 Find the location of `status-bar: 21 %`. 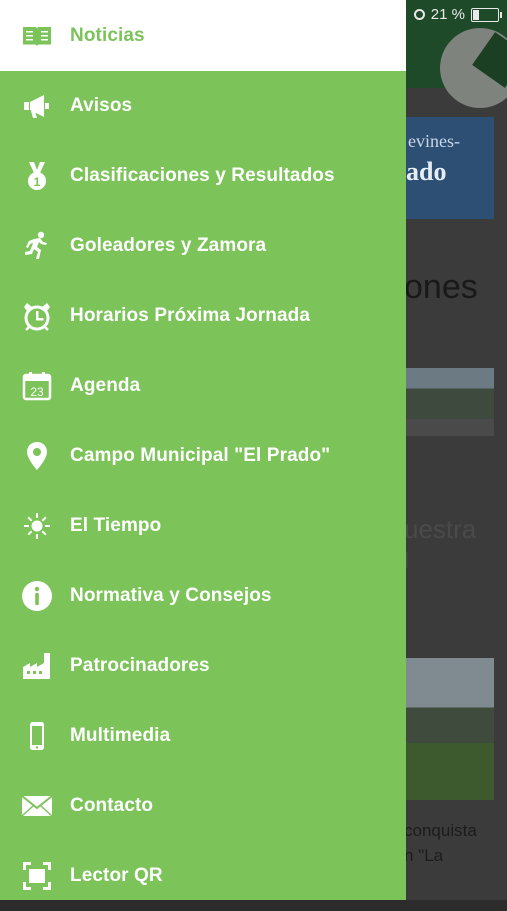

status-bar: 21 % is located at coordinates (457, 14).